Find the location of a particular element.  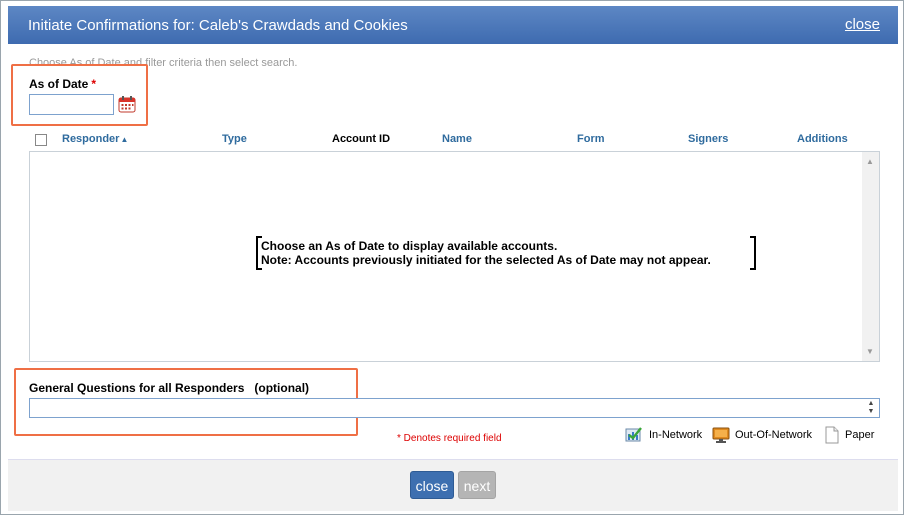

dialog-close-link: close is located at coordinates (862, 24).